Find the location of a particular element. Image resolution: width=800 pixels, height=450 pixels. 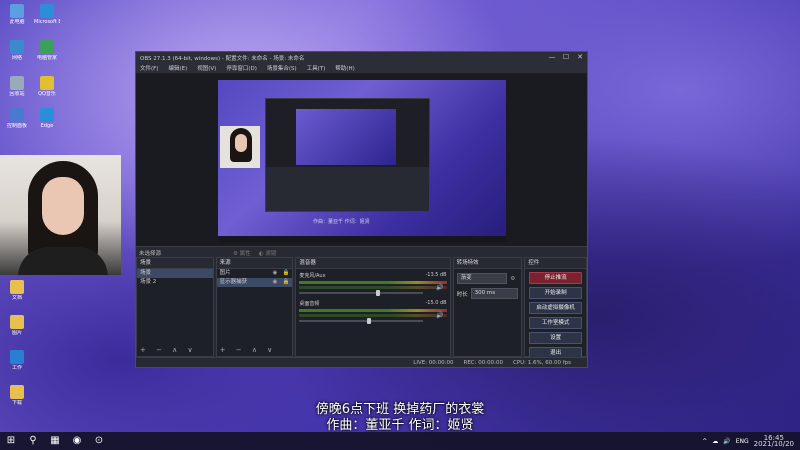

rec-timer: REC: 00:00:00 is located at coordinates (483, 362).